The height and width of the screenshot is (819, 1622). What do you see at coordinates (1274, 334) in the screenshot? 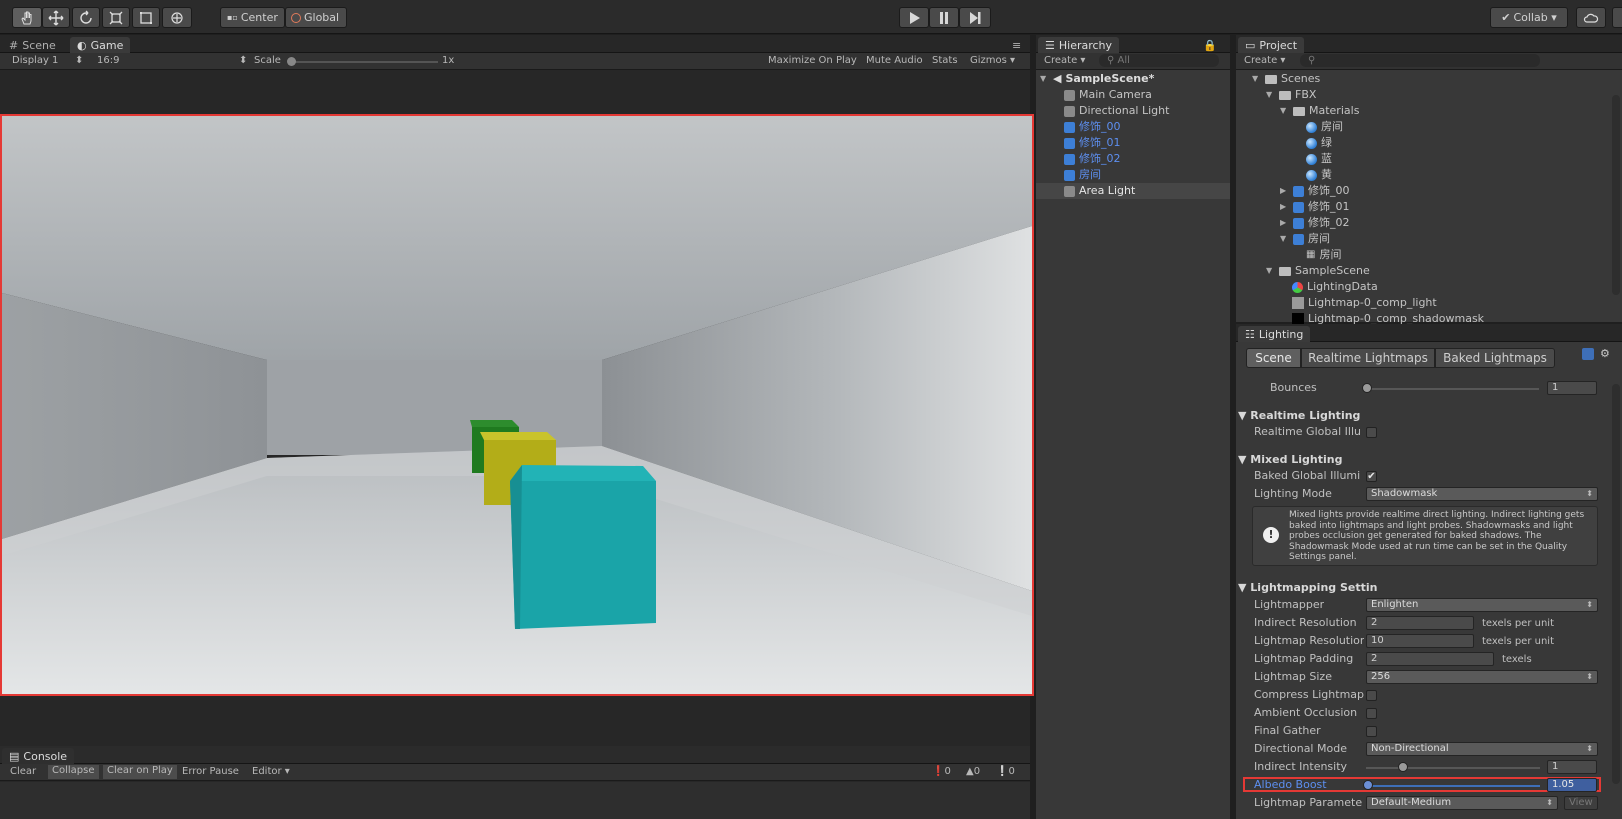
I see `tab-lighting: ☷ Lighting` at bounding box center [1274, 334].